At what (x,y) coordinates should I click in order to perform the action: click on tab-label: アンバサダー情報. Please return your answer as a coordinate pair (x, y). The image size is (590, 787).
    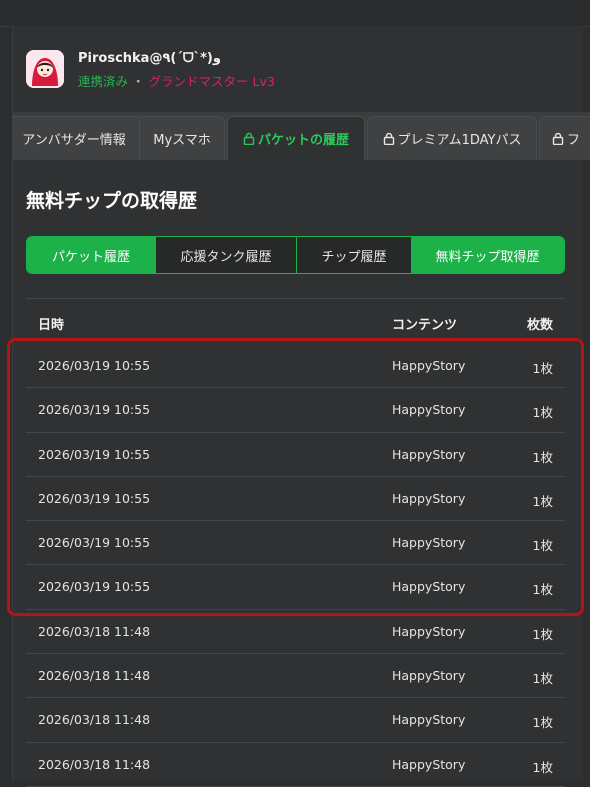
    Looking at the image, I should click on (74, 140).